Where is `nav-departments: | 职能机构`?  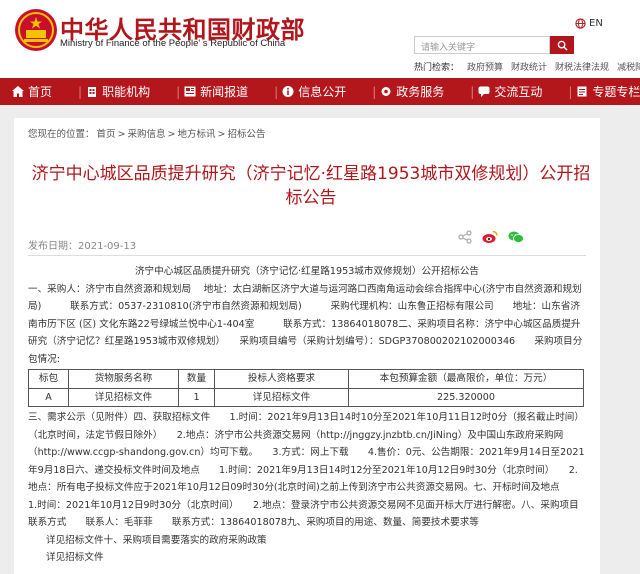
nav-departments: | 职能机构 is located at coordinates (115, 91).